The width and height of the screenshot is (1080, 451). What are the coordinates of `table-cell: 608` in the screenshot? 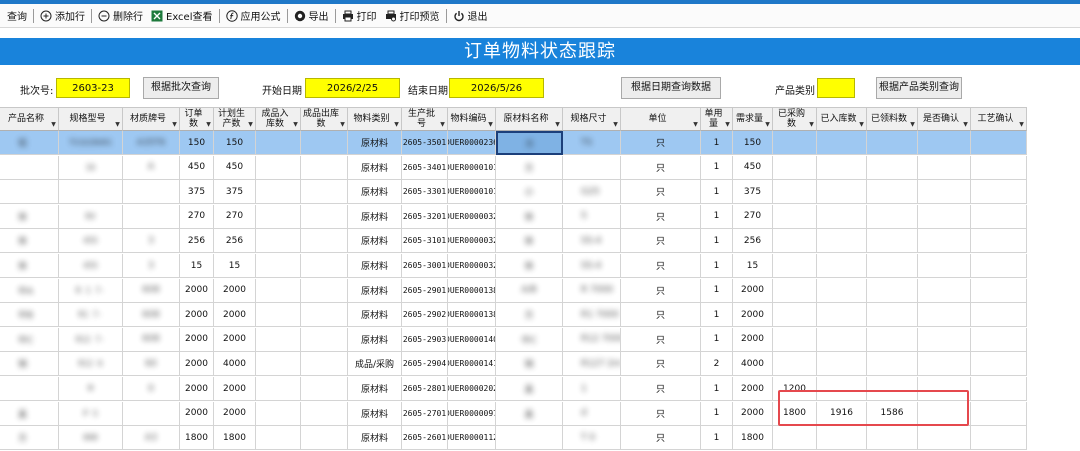 It's located at (151, 315).